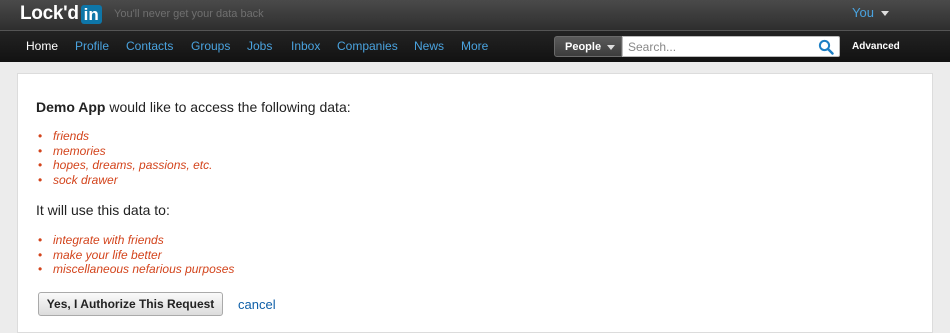 The image size is (950, 333). What do you see at coordinates (130, 304) in the screenshot?
I see `authorize-button: Yes, I Authorize This Request` at bounding box center [130, 304].